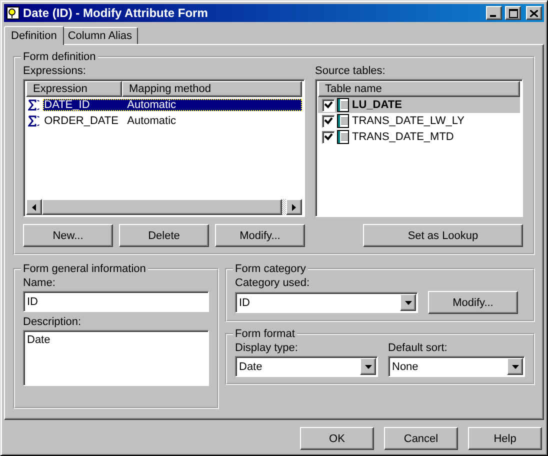 The height and width of the screenshot is (456, 548). What do you see at coordinates (306, 366) in the screenshot?
I see `display-type-dropdown: Date` at bounding box center [306, 366].